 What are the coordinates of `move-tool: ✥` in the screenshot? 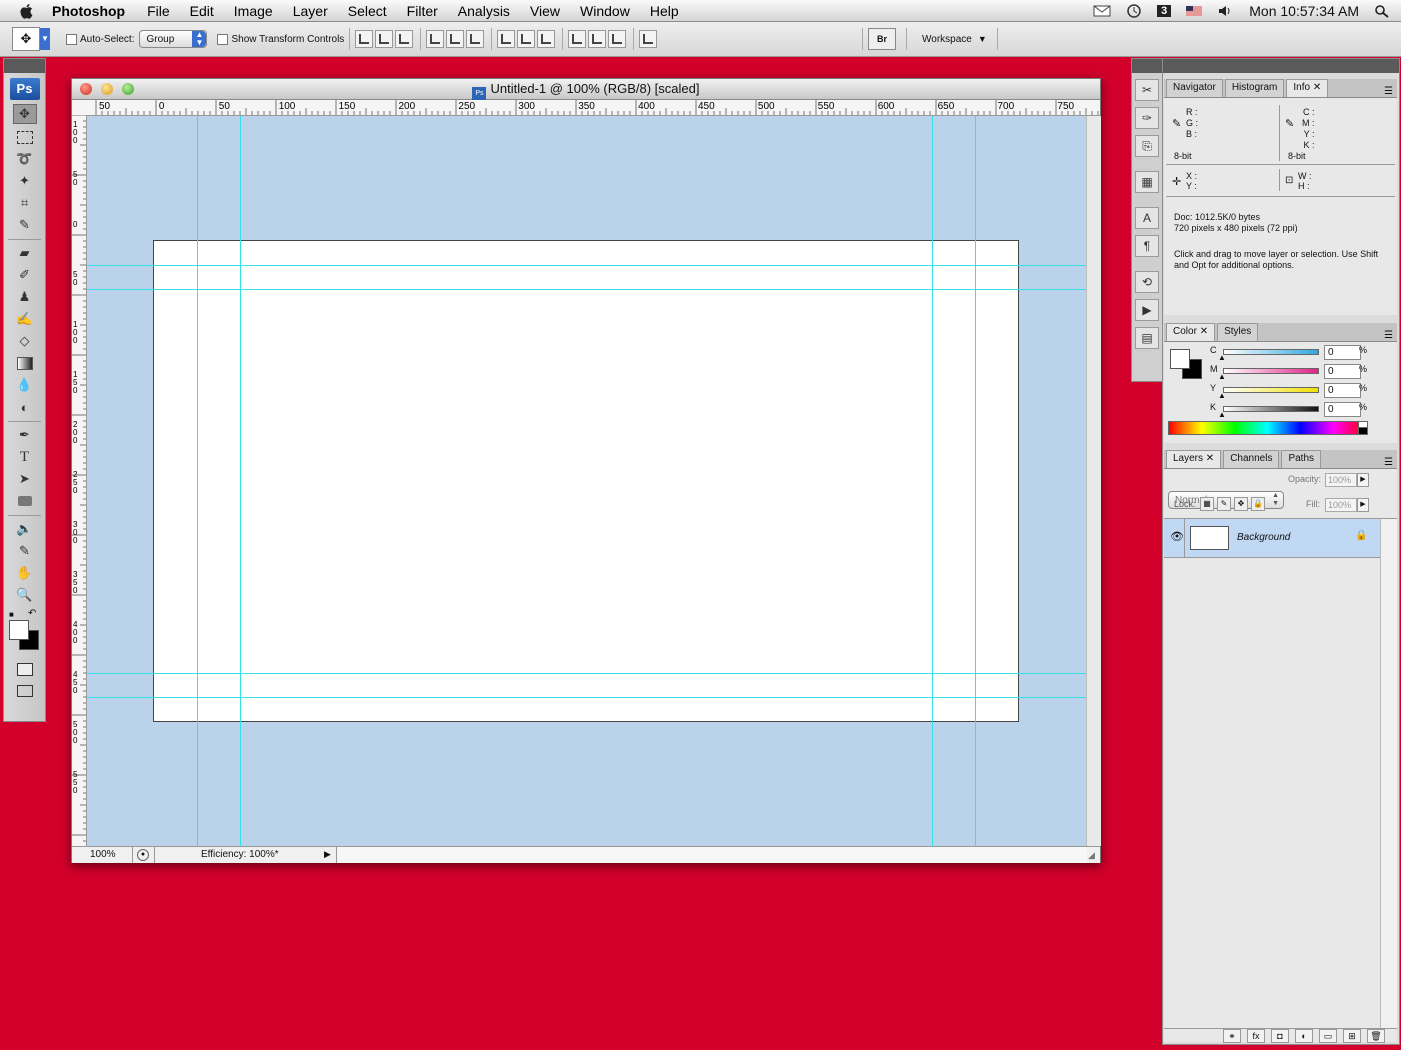 It's located at (24, 114).